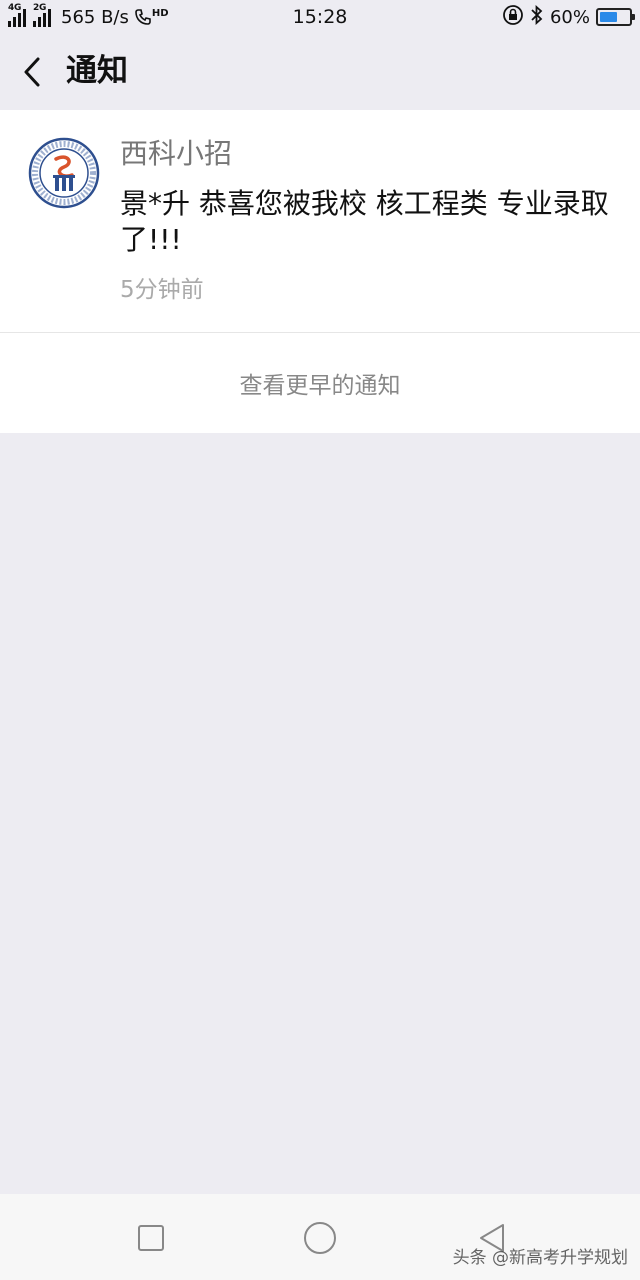  I want to click on rotation-lock-icon, so click(513, 17).